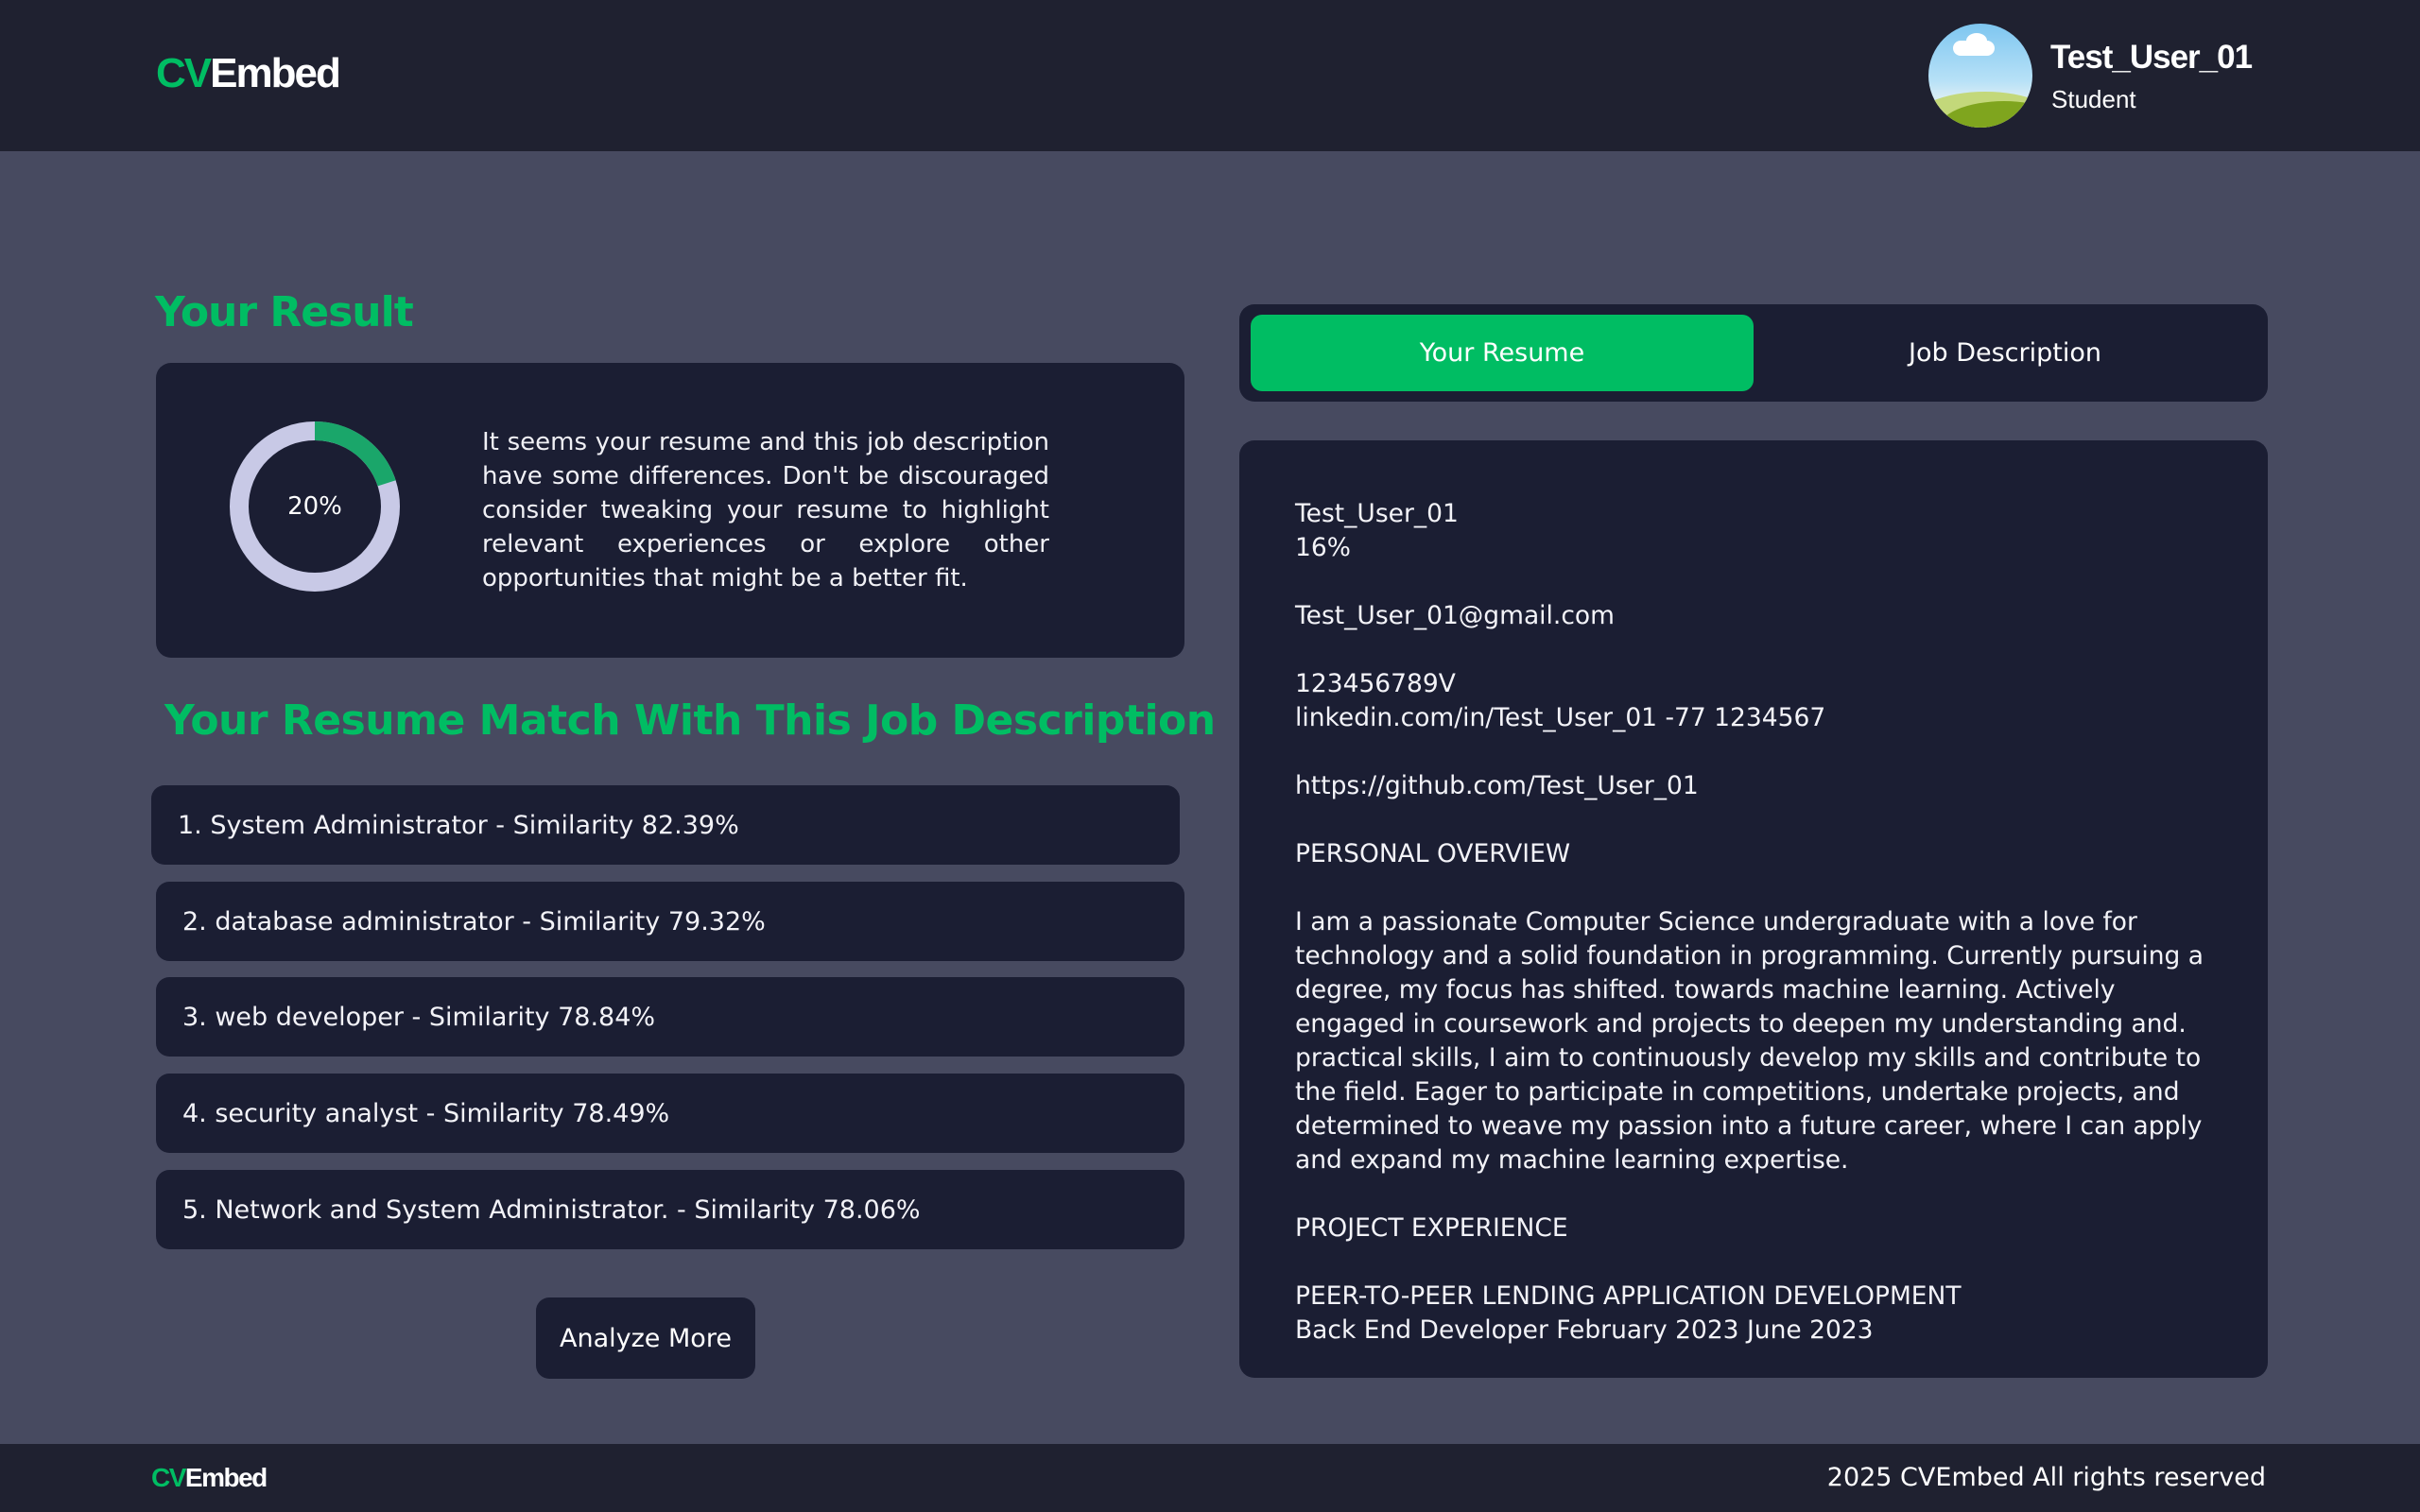 This screenshot has width=2420, height=1512. What do you see at coordinates (2005, 353) in the screenshot?
I see `tab-job-description: Job Description` at bounding box center [2005, 353].